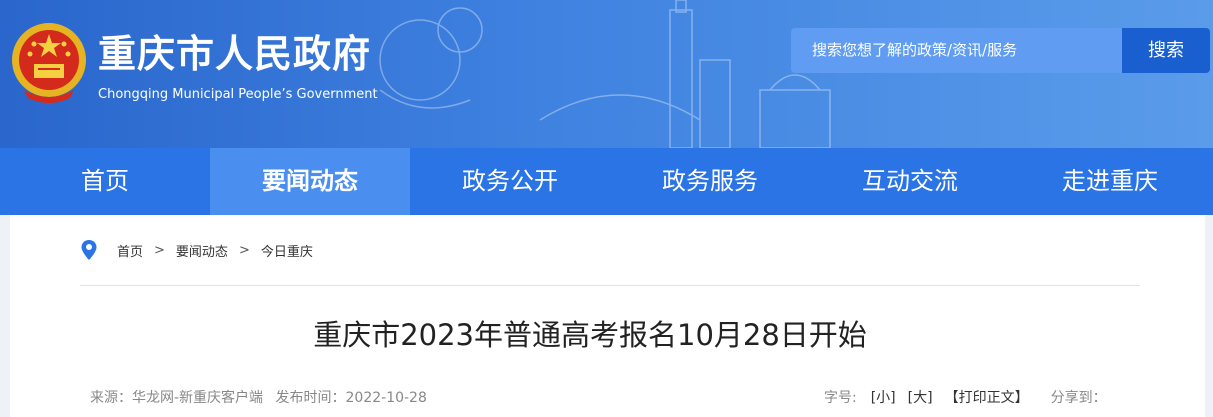 The image size is (1213, 417). What do you see at coordinates (287, 250) in the screenshot?
I see `breadcrumb-today: 今日重庆` at bounding box center [287, 250].